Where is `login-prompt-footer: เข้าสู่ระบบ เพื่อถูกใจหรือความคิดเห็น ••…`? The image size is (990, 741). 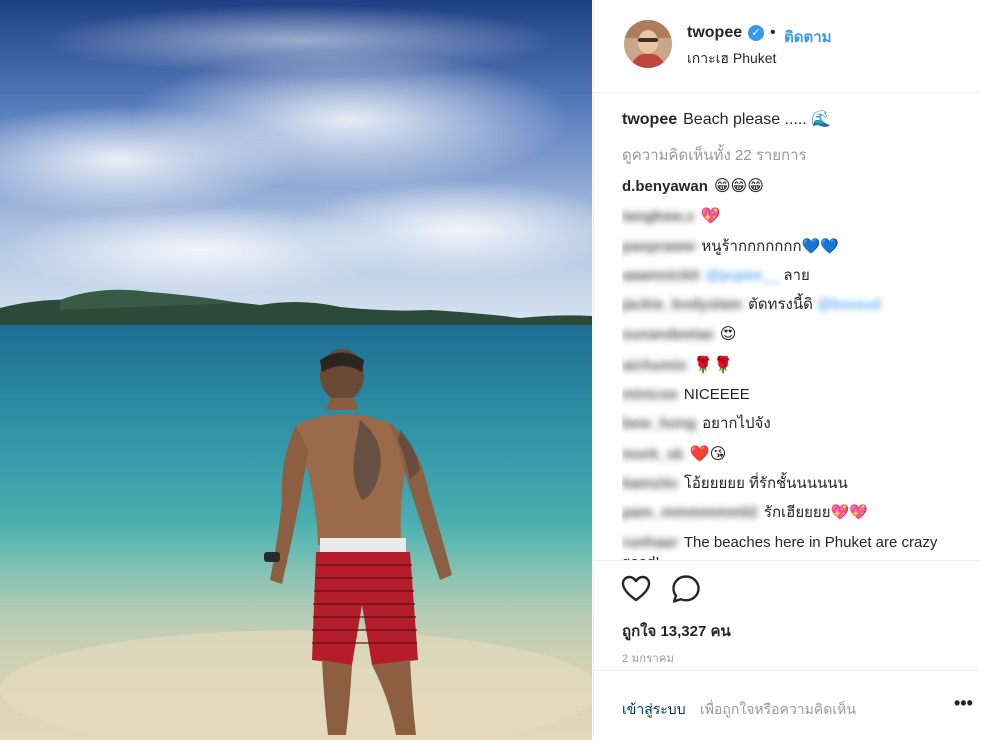
login-prompt-footer: เข้าสู่ระบบ เพื่อถูกใจหรือความคิดเห็น ••… is located at coordinates (786, 705).